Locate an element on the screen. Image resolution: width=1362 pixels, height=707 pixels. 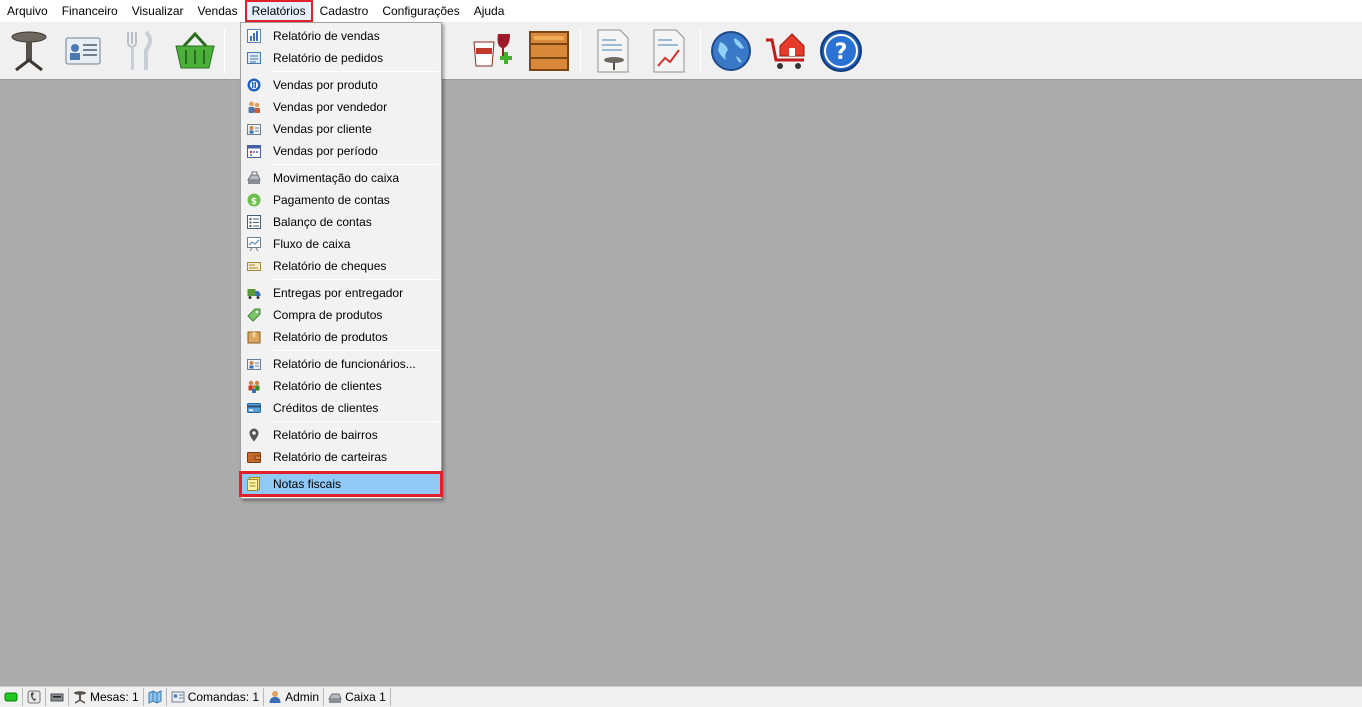
cheque-icon is located at coordinates (254, 266).